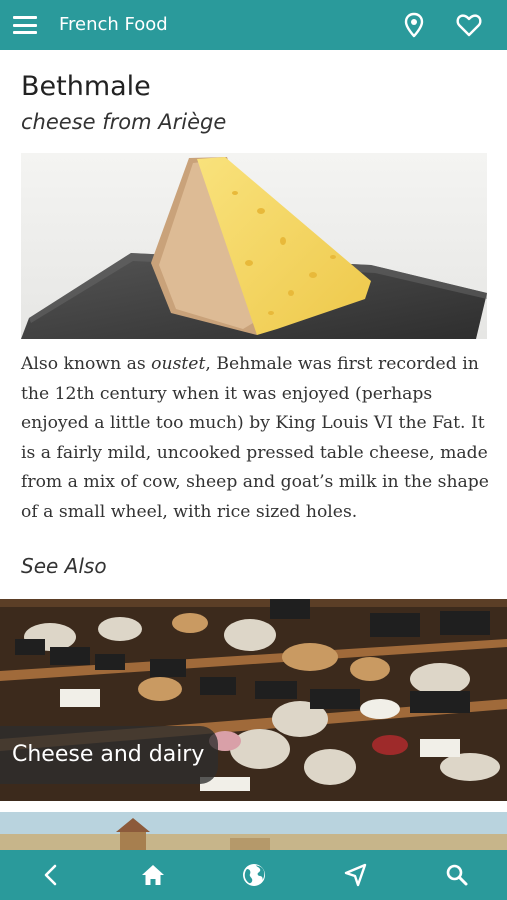  I want to click on see-also-card-next, so click(253, 831).